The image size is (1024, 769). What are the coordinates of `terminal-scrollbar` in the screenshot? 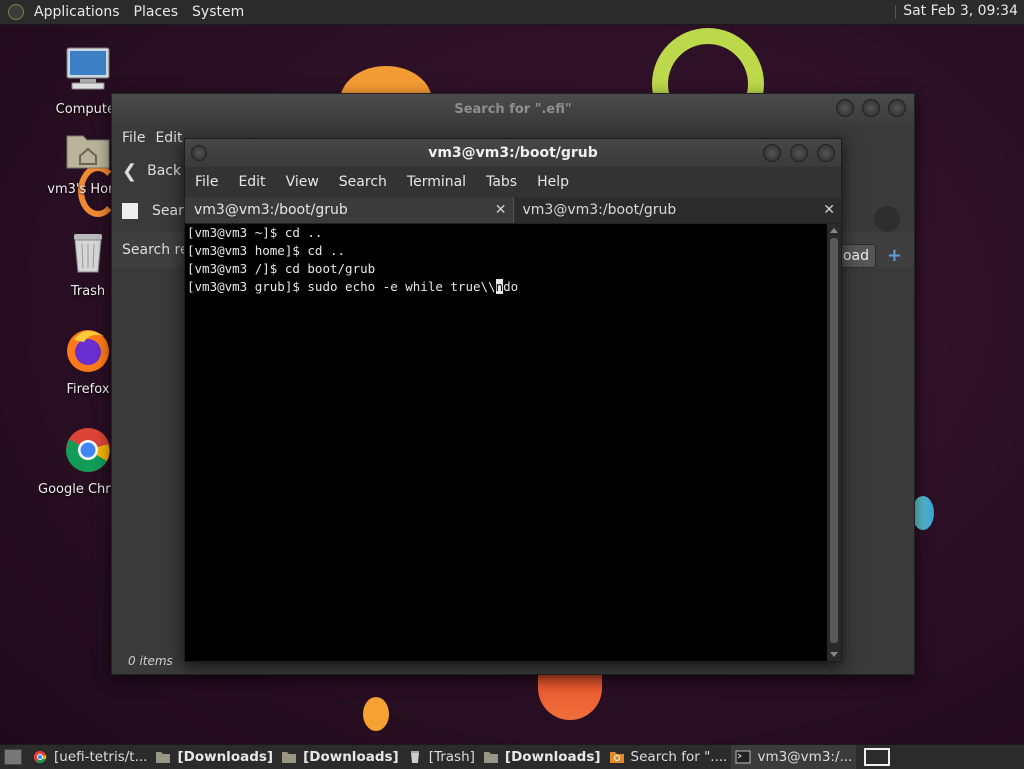 It's located at (834, 442).